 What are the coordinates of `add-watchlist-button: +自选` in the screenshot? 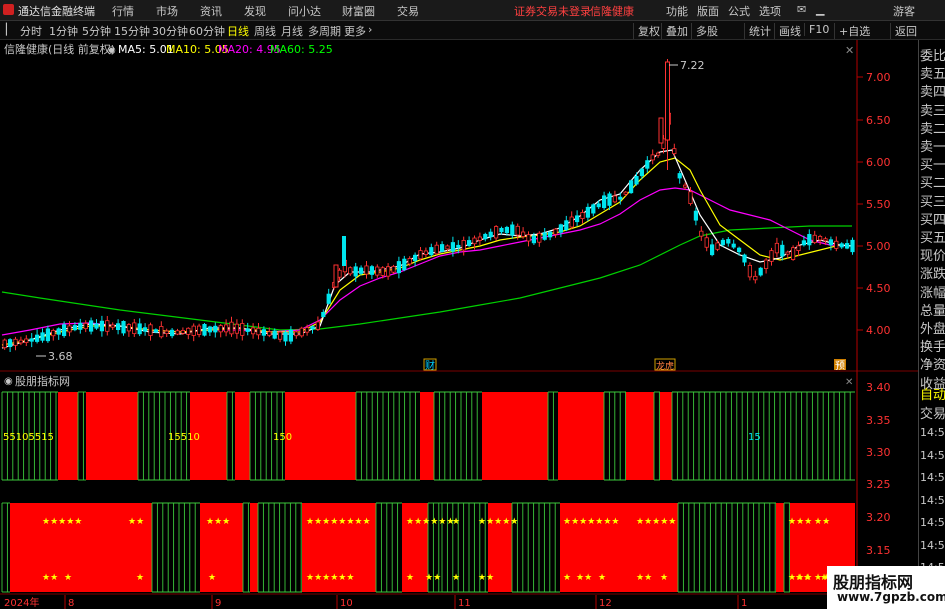 It's located at (852, 31).